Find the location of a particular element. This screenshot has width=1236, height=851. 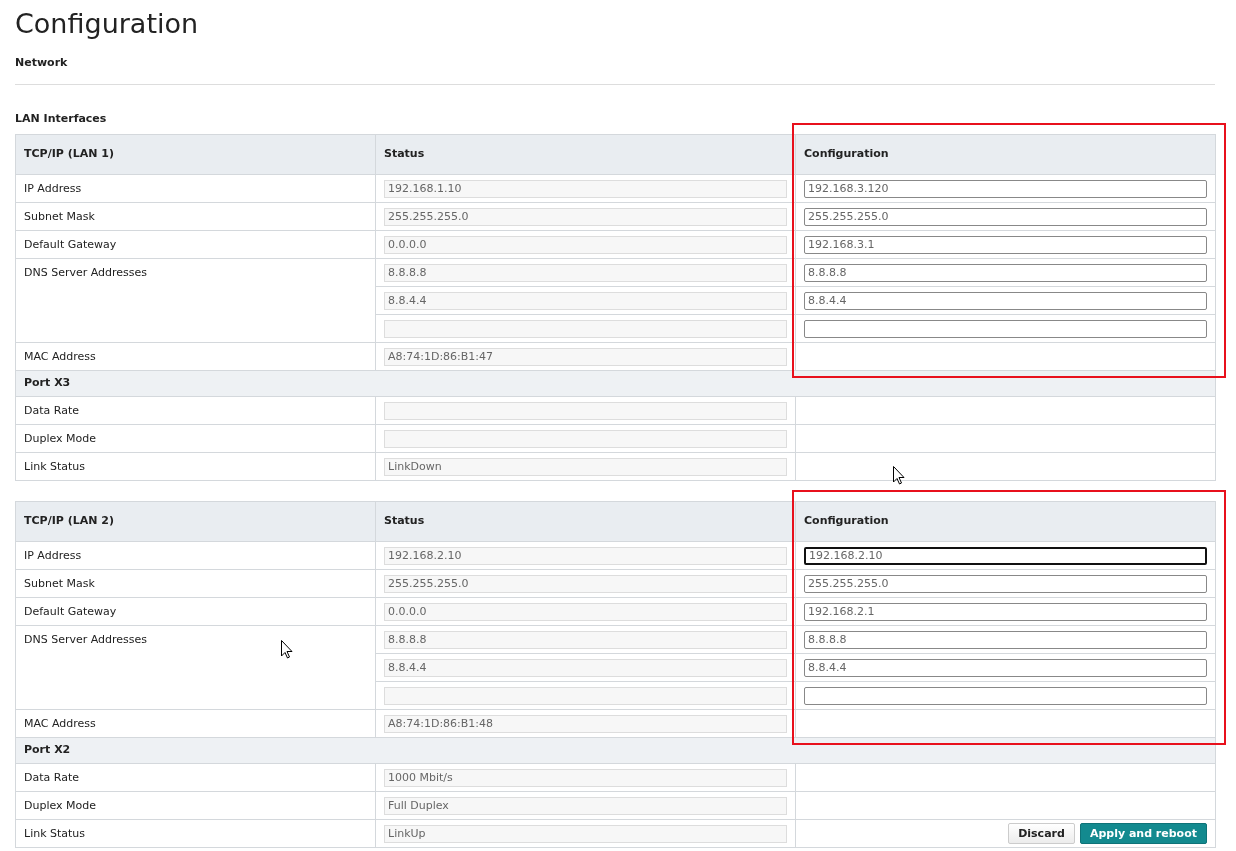

config-field: 192.168.2.1 is located at coordinates (1005, 611).